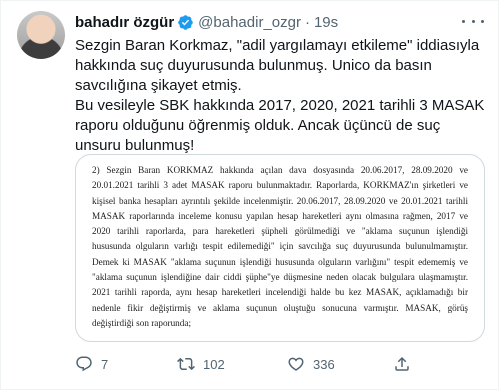 This screenshot has height=390, width=499. What do you see at coordinates (280, 364) in the screenshot?
I see `tweet-actions: 7 102 336` at bounding box center [280, 364].